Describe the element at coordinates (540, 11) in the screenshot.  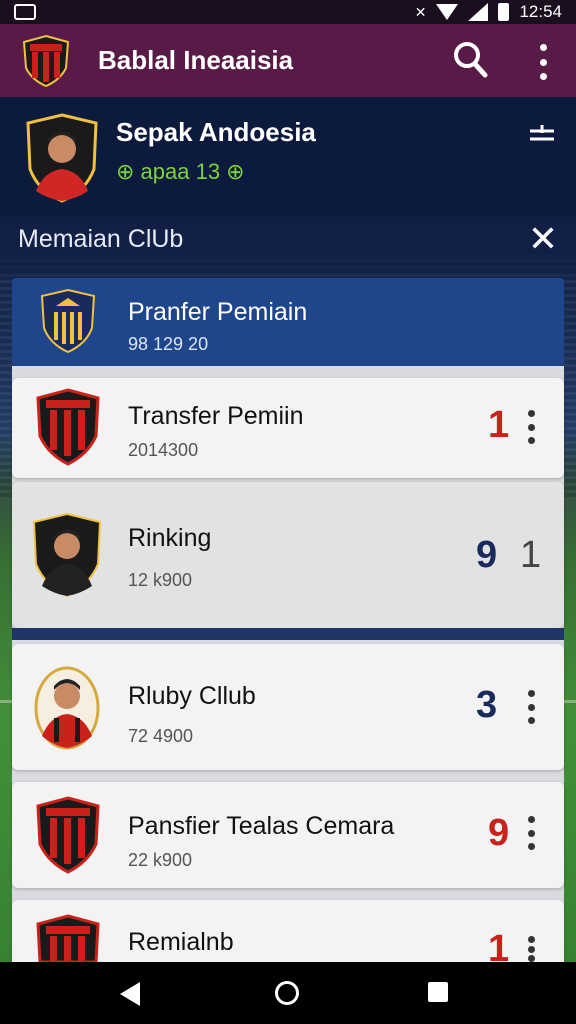
I see `status-time: 12:54` at that location.